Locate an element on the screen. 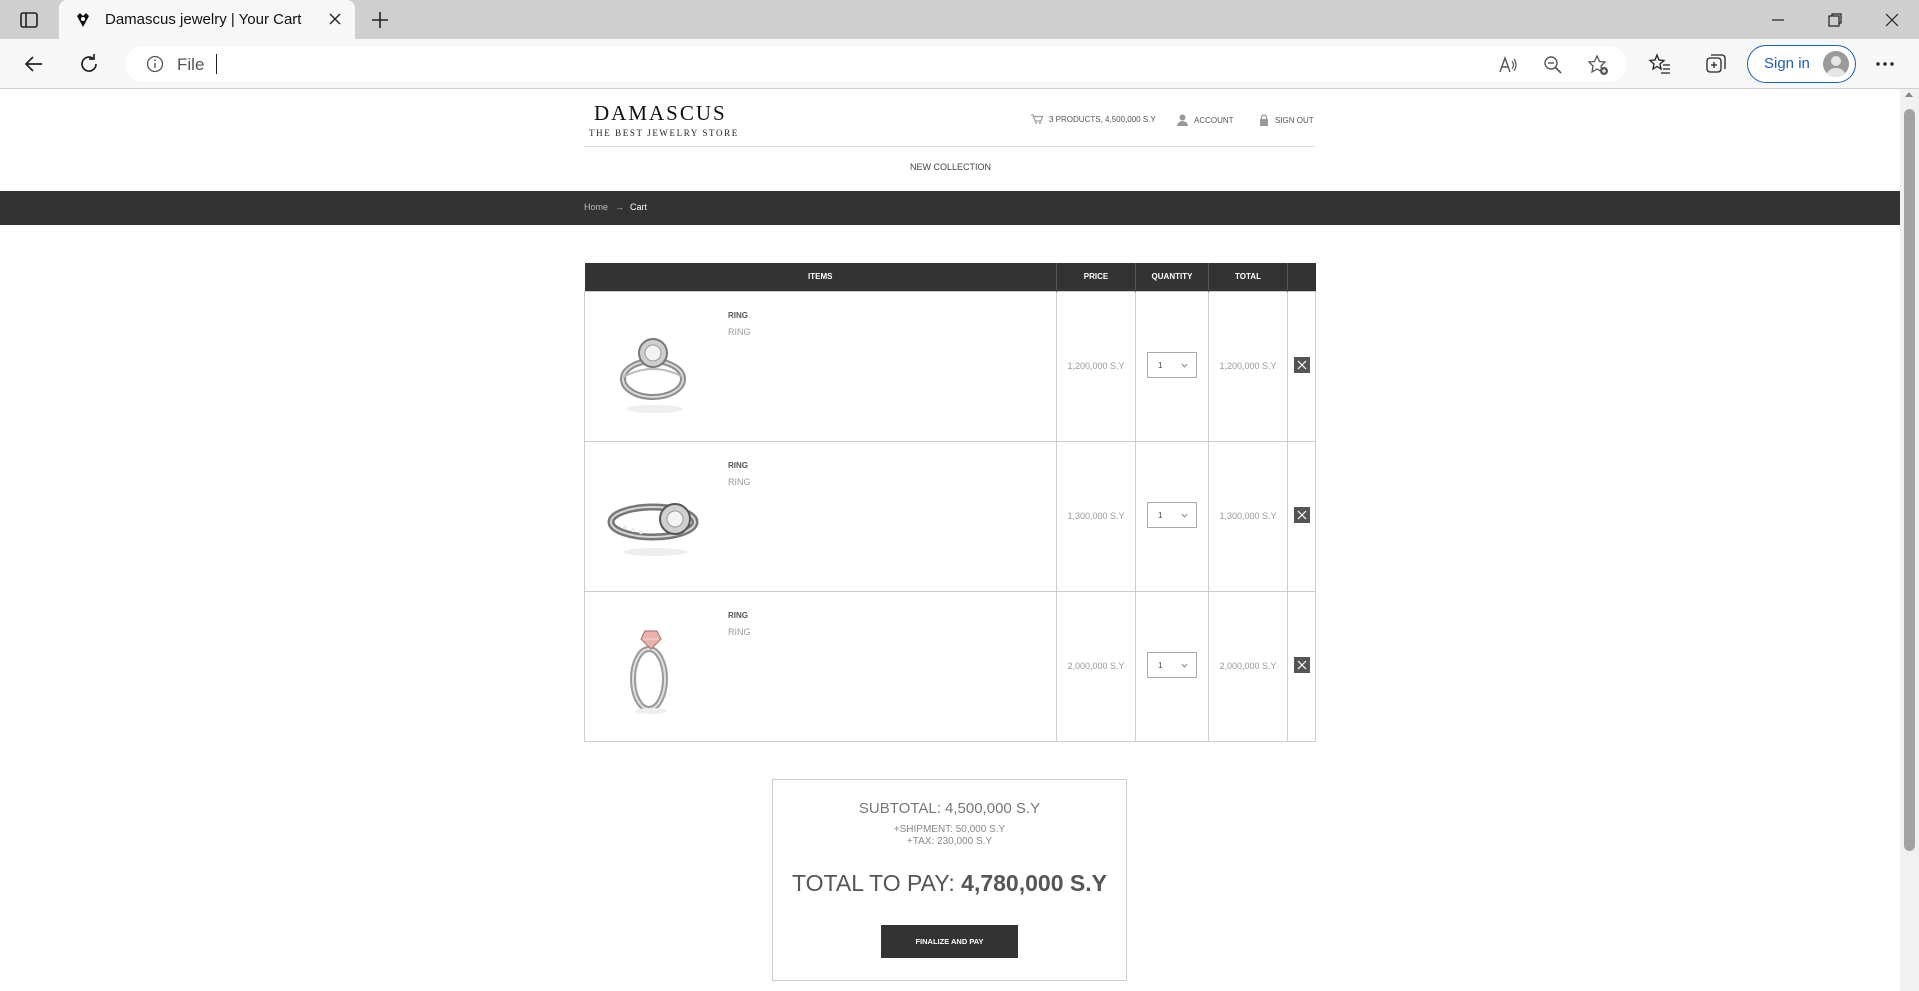 The width and height of the screenshot is (1919, 991). user-icon is located at coordinates (1182, 120).